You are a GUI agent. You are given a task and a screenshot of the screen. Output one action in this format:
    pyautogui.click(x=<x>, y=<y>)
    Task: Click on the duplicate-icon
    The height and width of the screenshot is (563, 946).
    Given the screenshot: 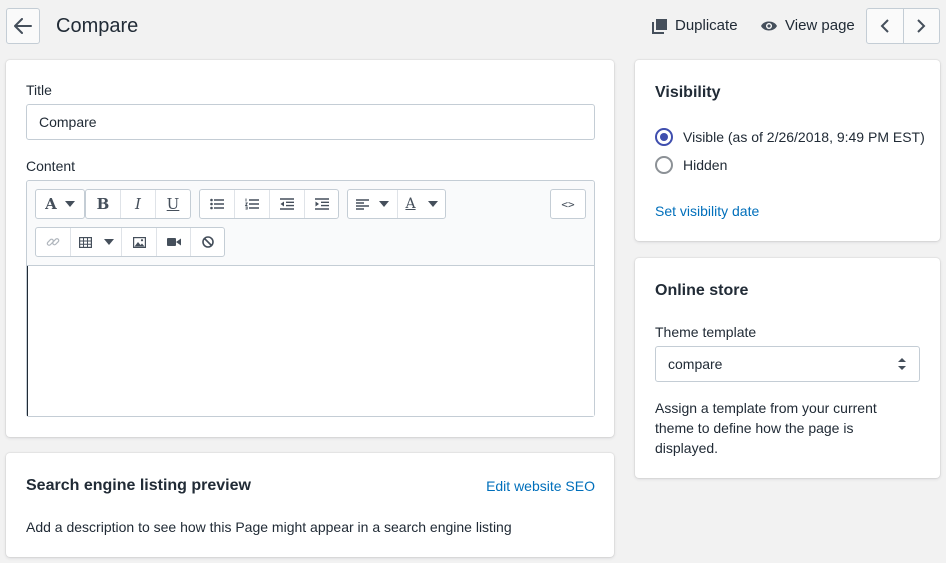 What is the action you would take?
    pyautogui.click(x=659, y=26)
    